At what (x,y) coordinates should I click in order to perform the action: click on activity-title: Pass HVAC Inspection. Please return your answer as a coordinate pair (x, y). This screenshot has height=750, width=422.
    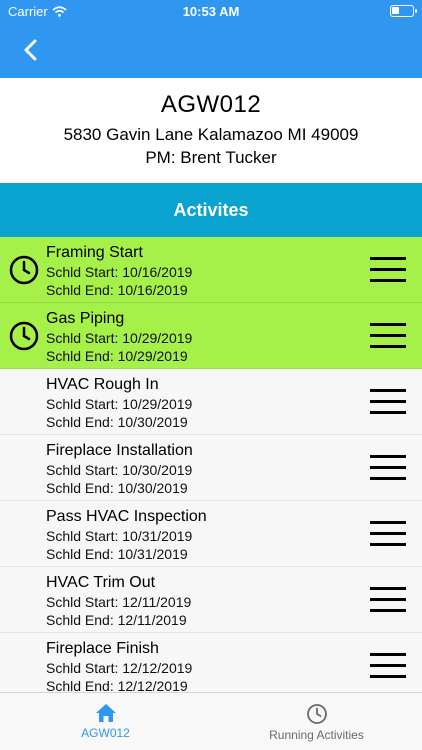
    Looking at the image, I should click on (126, 516).